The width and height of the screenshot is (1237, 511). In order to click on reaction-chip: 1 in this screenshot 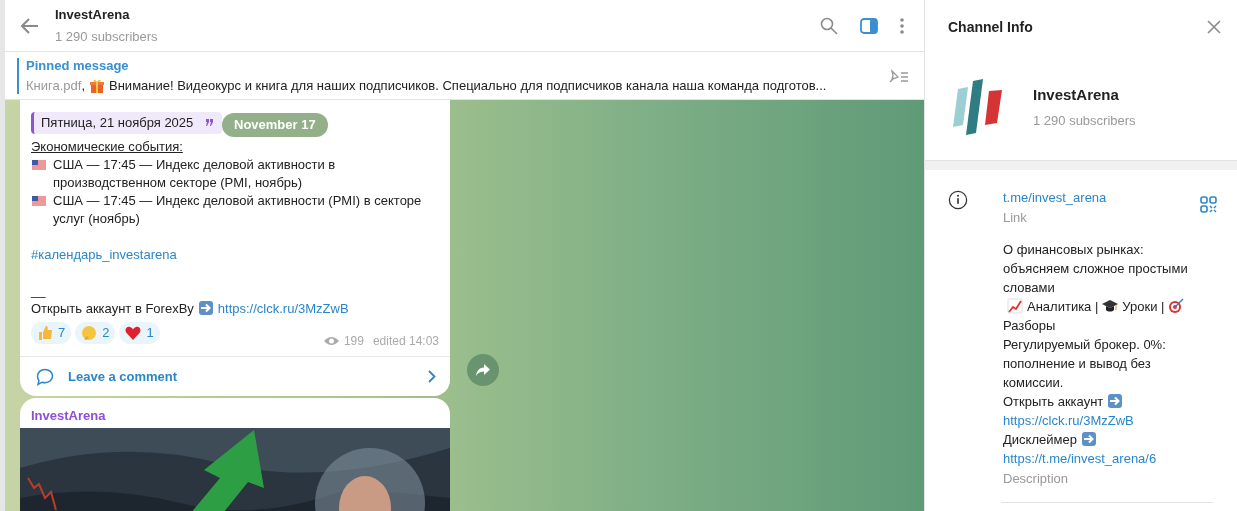, I will do `click(139, 333)`.